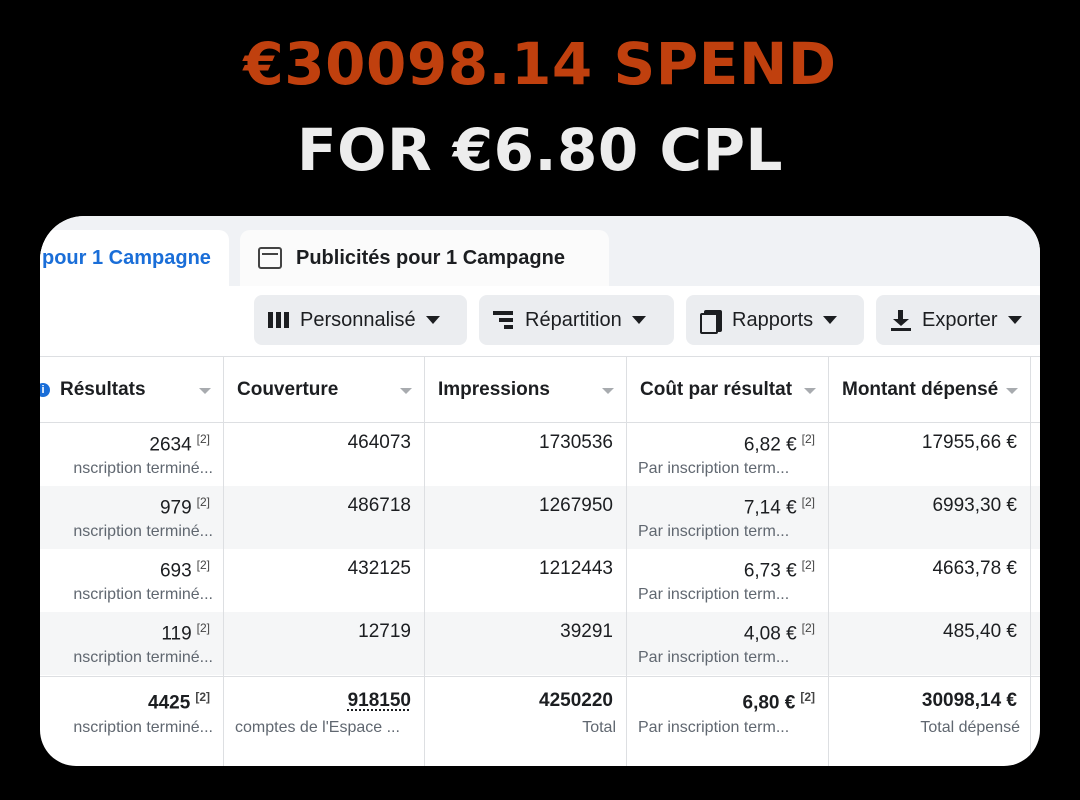  I want to click on impressions-value: 1267950, so click(576, 505).